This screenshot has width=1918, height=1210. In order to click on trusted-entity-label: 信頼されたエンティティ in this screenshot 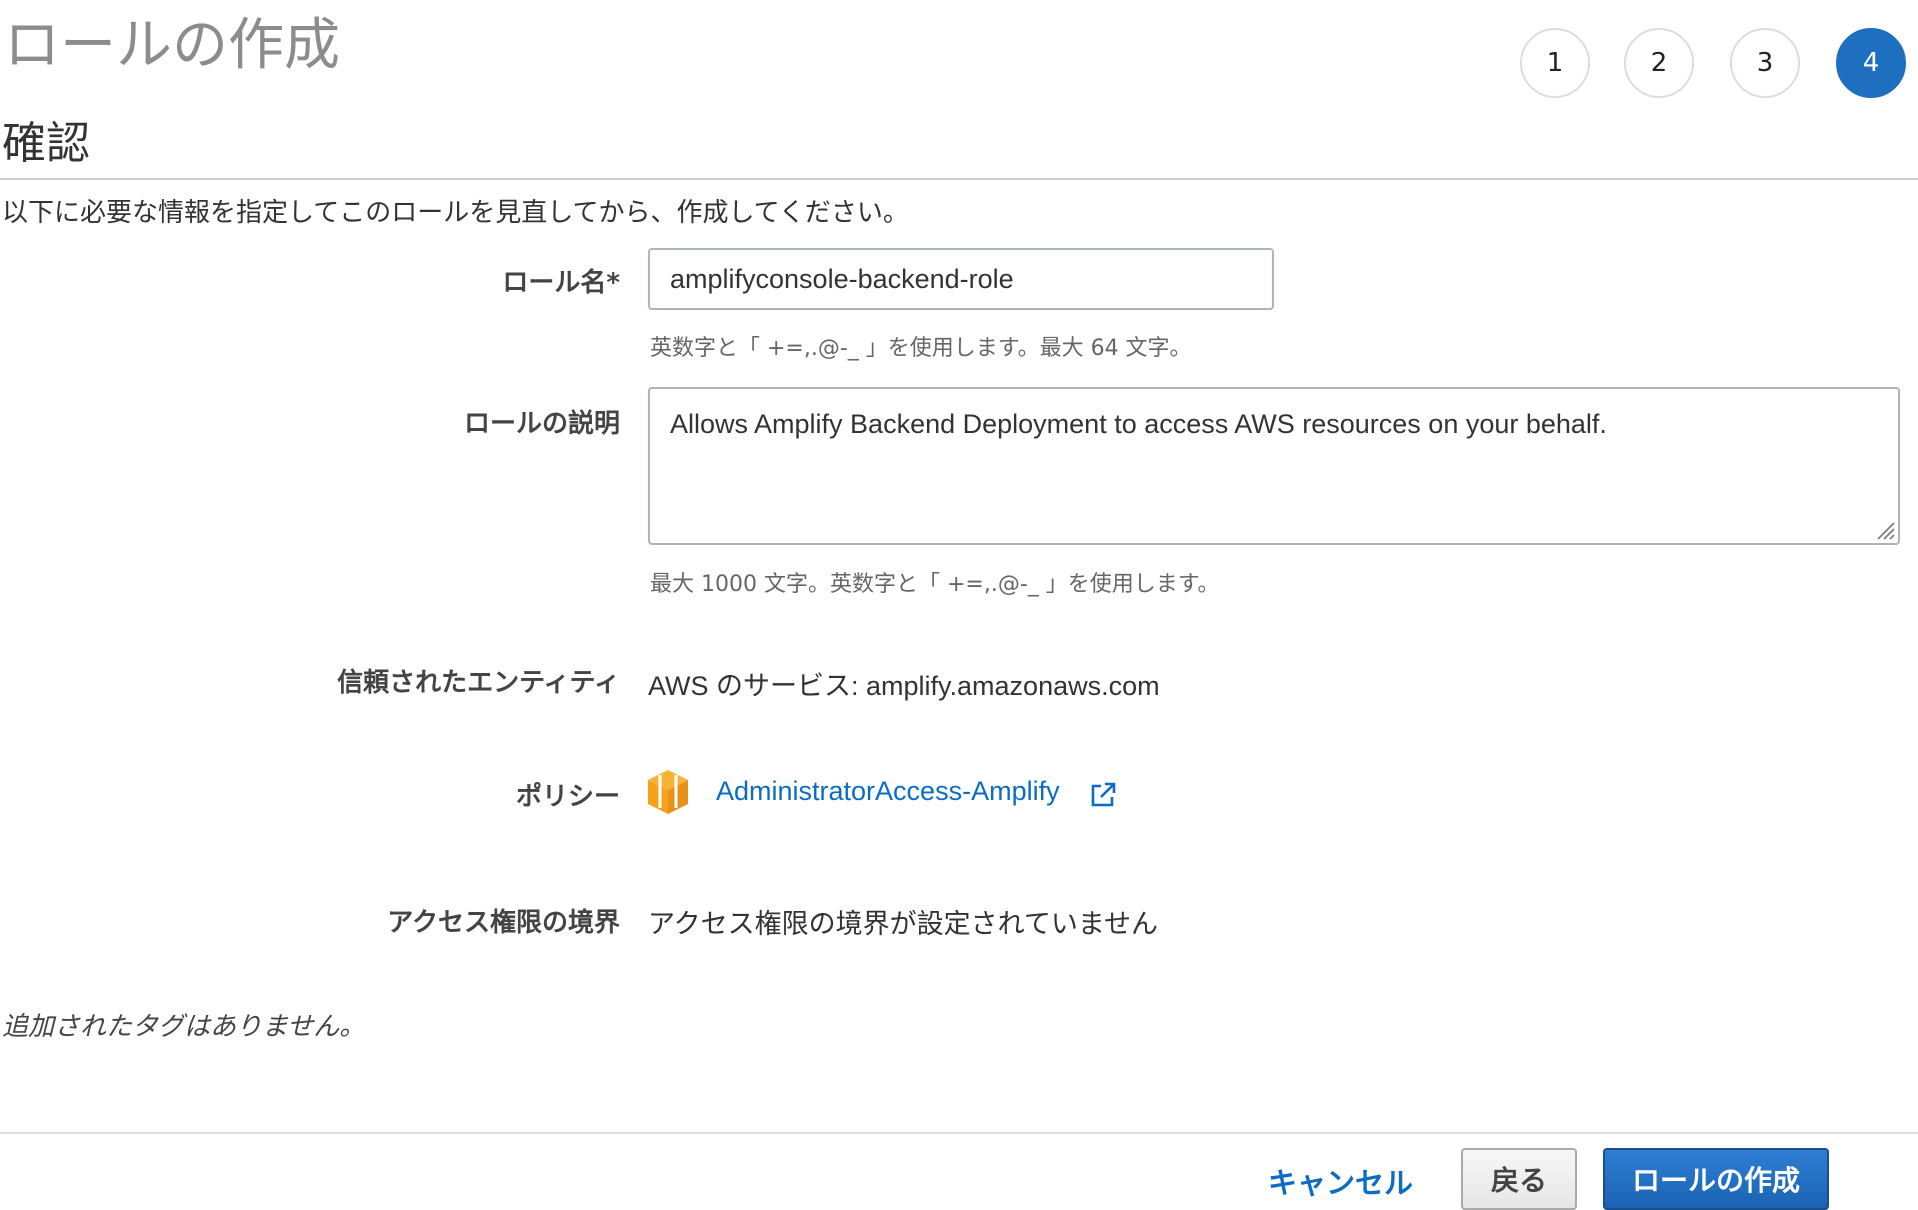, I will do `click(478, 683)`.